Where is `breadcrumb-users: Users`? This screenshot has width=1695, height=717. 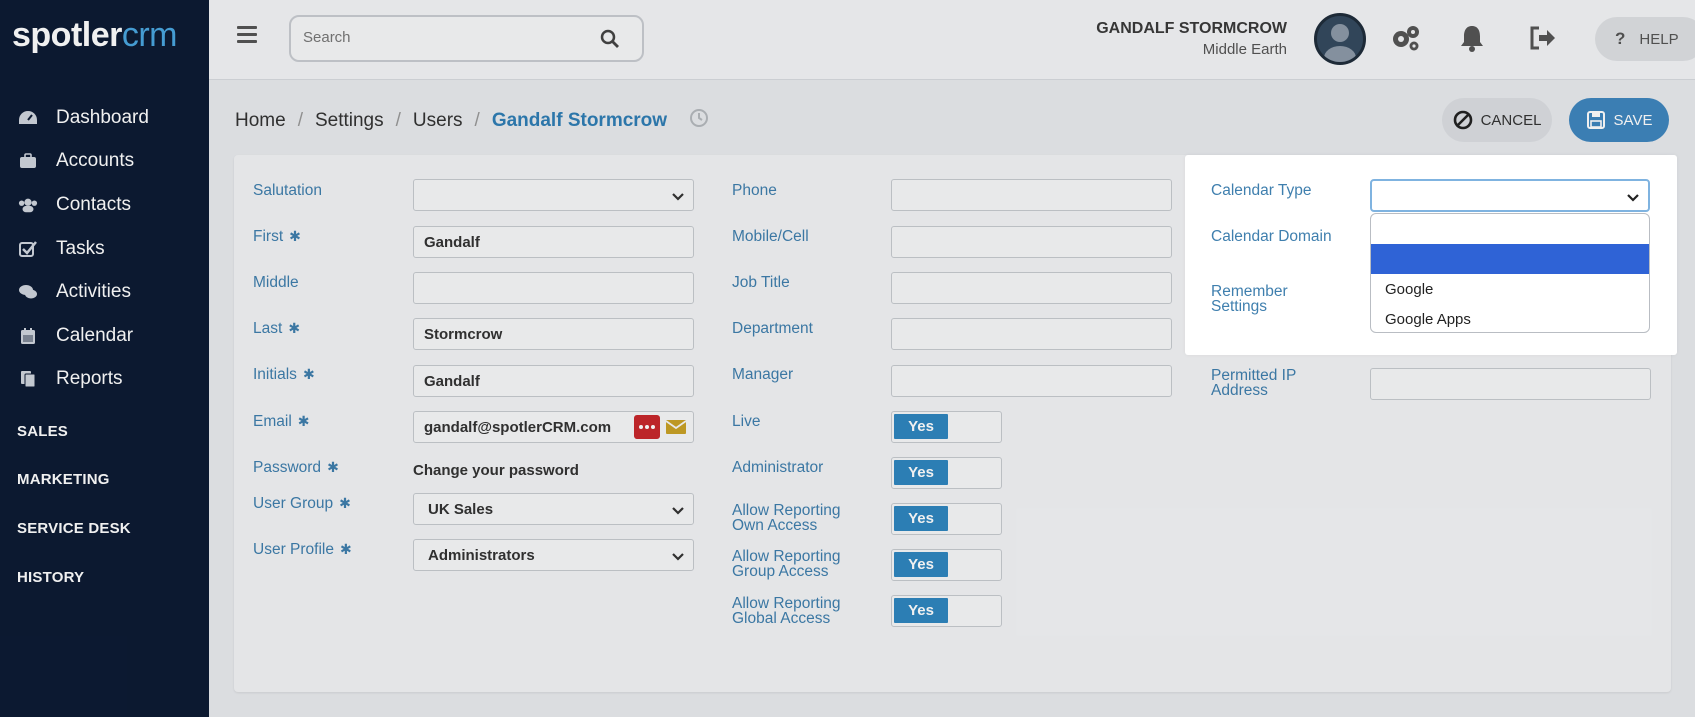 breadcrumb-users: Users is located at coordinates (438, 121).